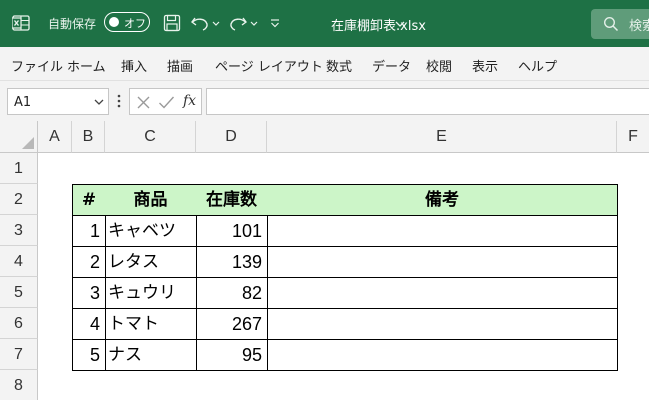 Image resolution: width=649 pixels, height=400 pixels. Describe the element at coordinates (58, 101) in the screenshot. I see `name-box: A1` at that location.